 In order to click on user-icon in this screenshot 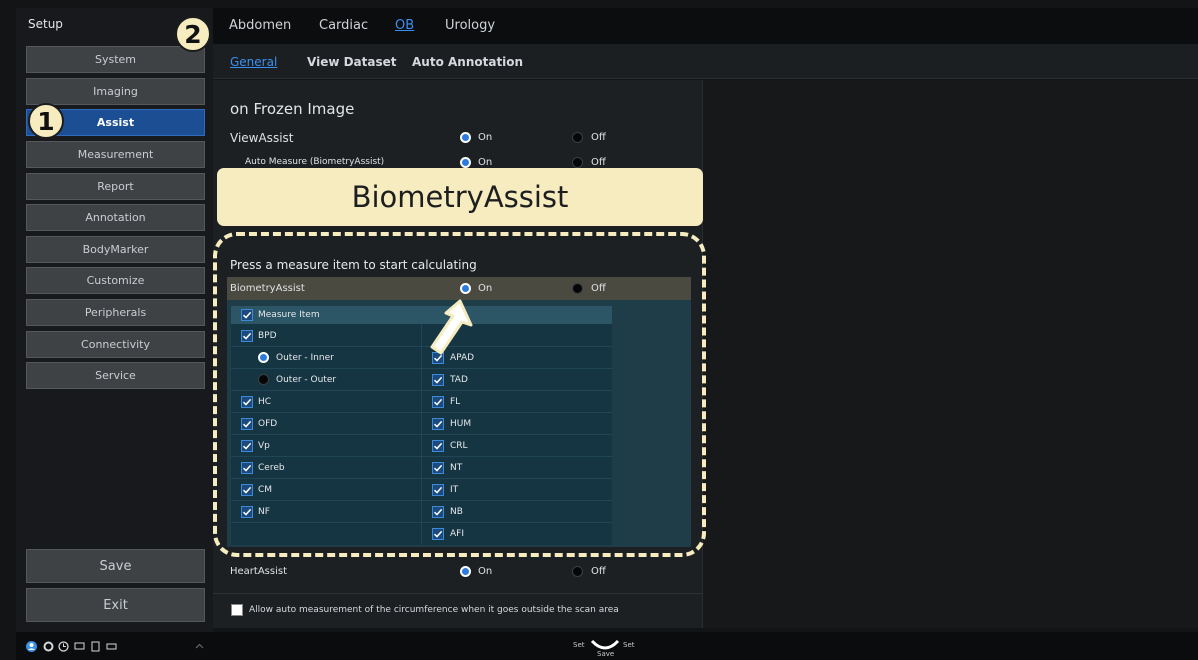, I will do `click(31, 646)`.